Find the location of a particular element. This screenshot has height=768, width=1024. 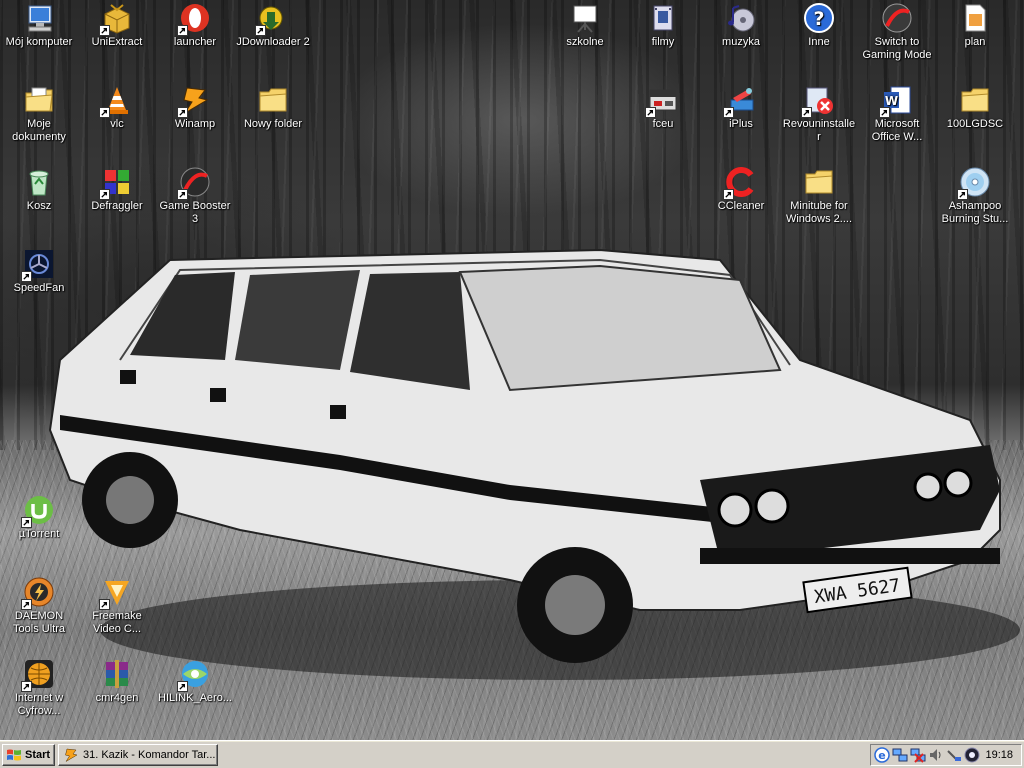

desktop-icon-uniextract: UniExtract is located at coordinates (117, 25).